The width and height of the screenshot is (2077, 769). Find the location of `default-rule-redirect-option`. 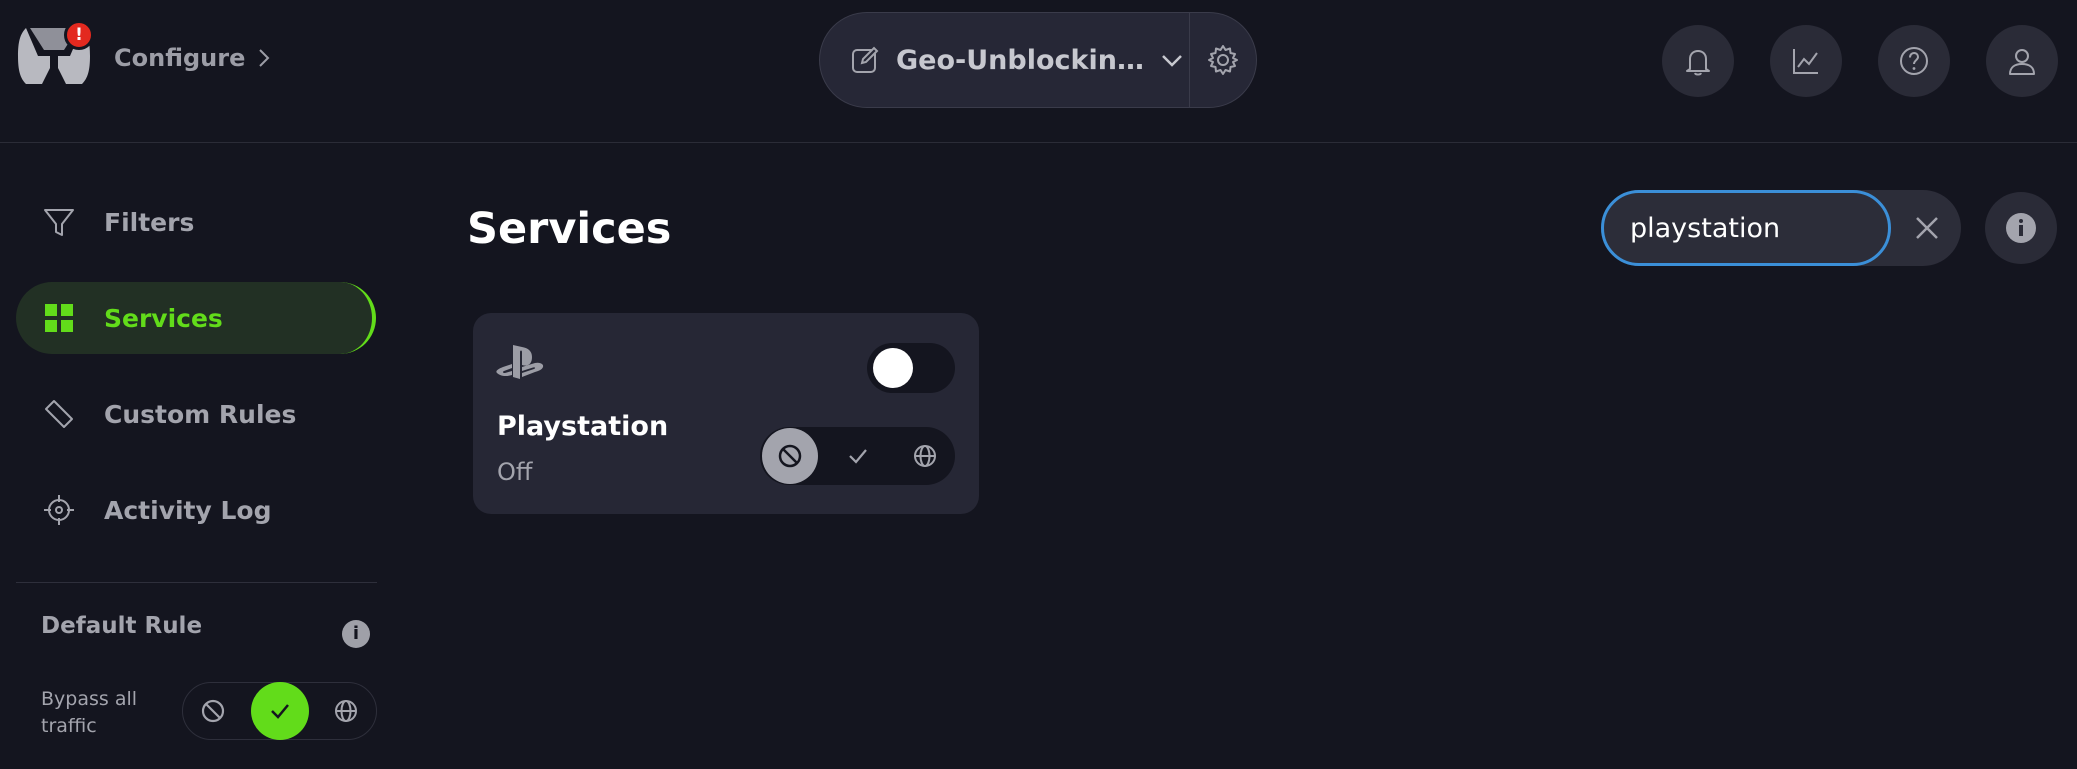

default-rule-redirect-option is located at coordinates (346, 711).